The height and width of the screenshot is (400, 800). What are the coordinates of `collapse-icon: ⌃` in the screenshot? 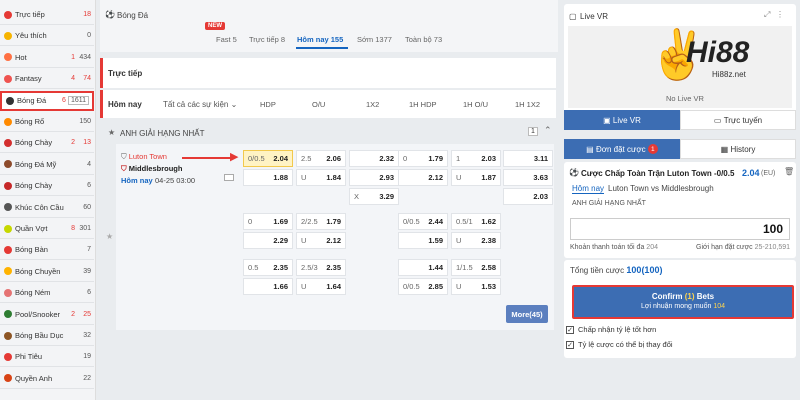 It's located at (548, 130).